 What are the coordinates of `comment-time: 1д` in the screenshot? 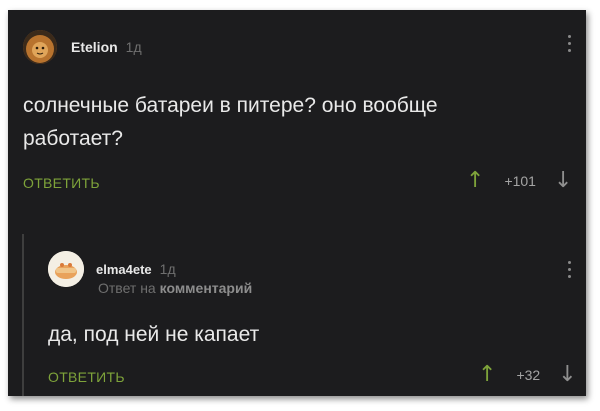 It's located at (133, 47).